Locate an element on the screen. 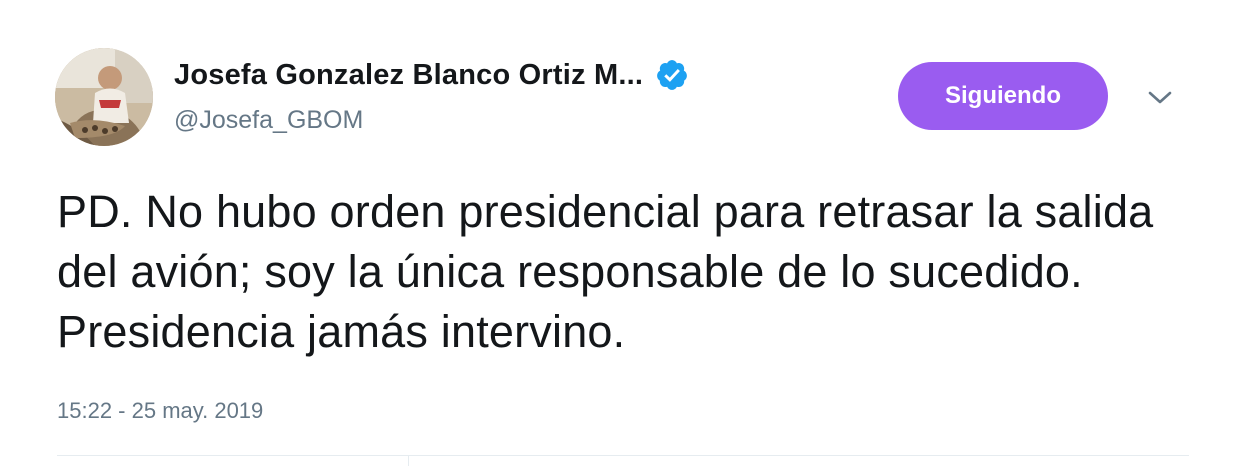 Image resolution: width=1246 pixels, height=466 pixels. divider-separator is located at coordinates (408, 460).